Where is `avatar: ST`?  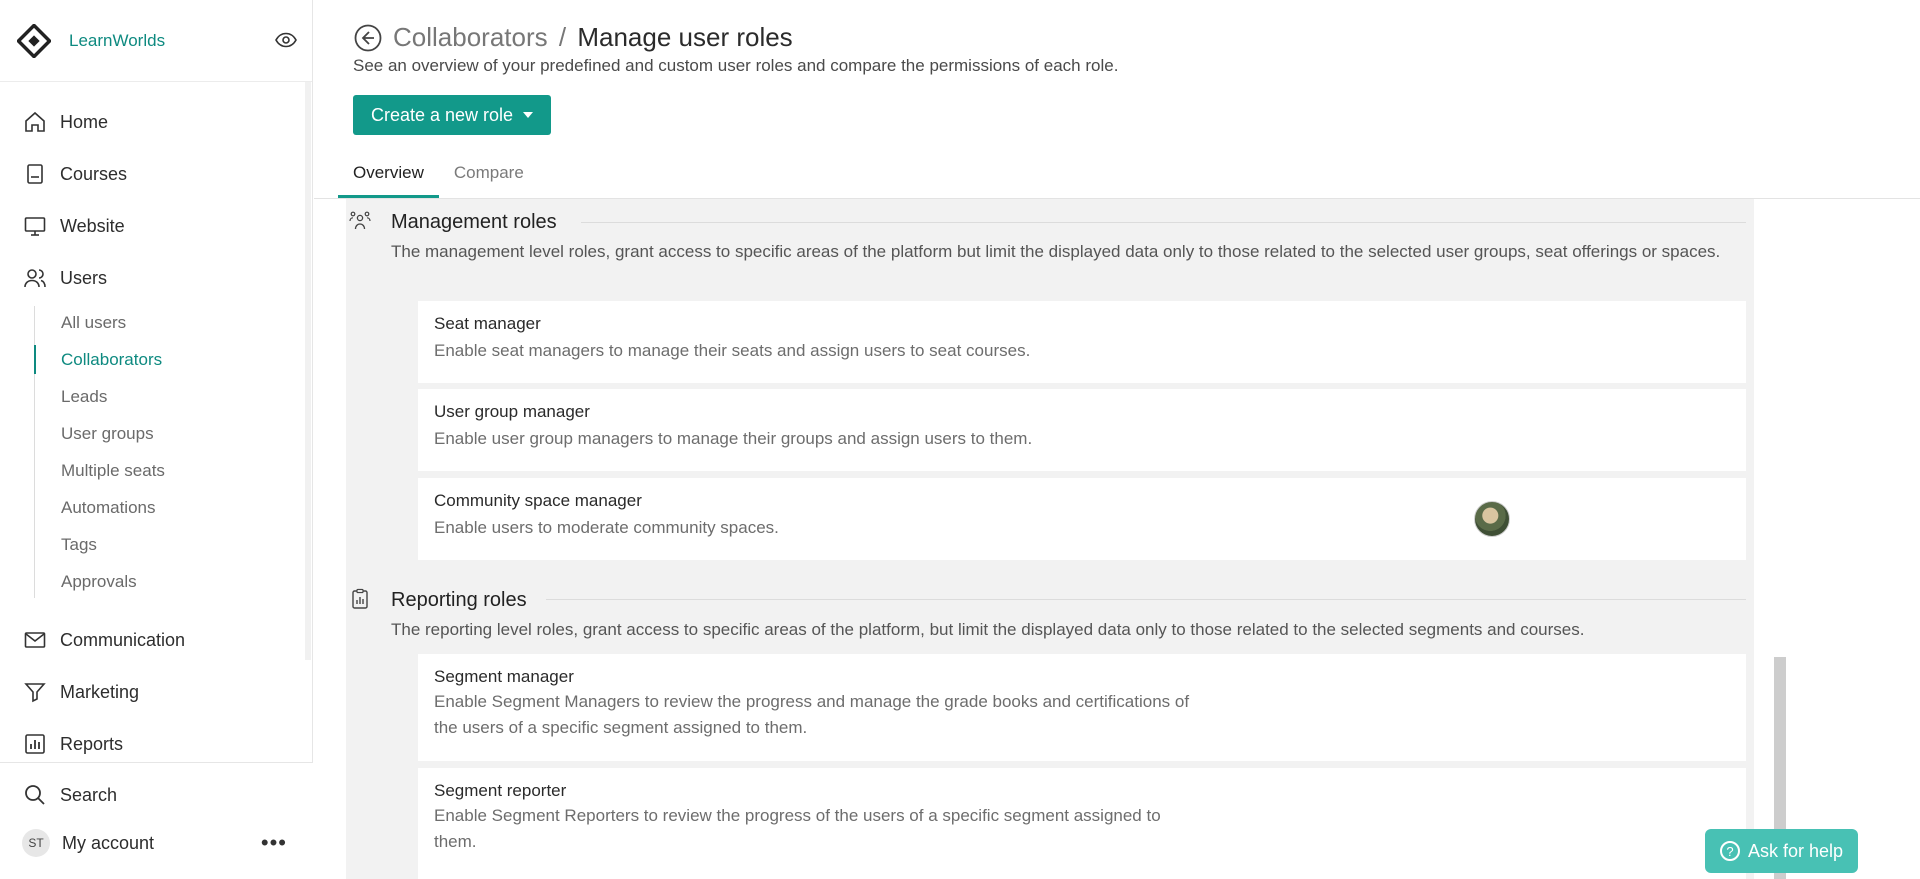
avatar: ST is located at coordinates (36, 843).